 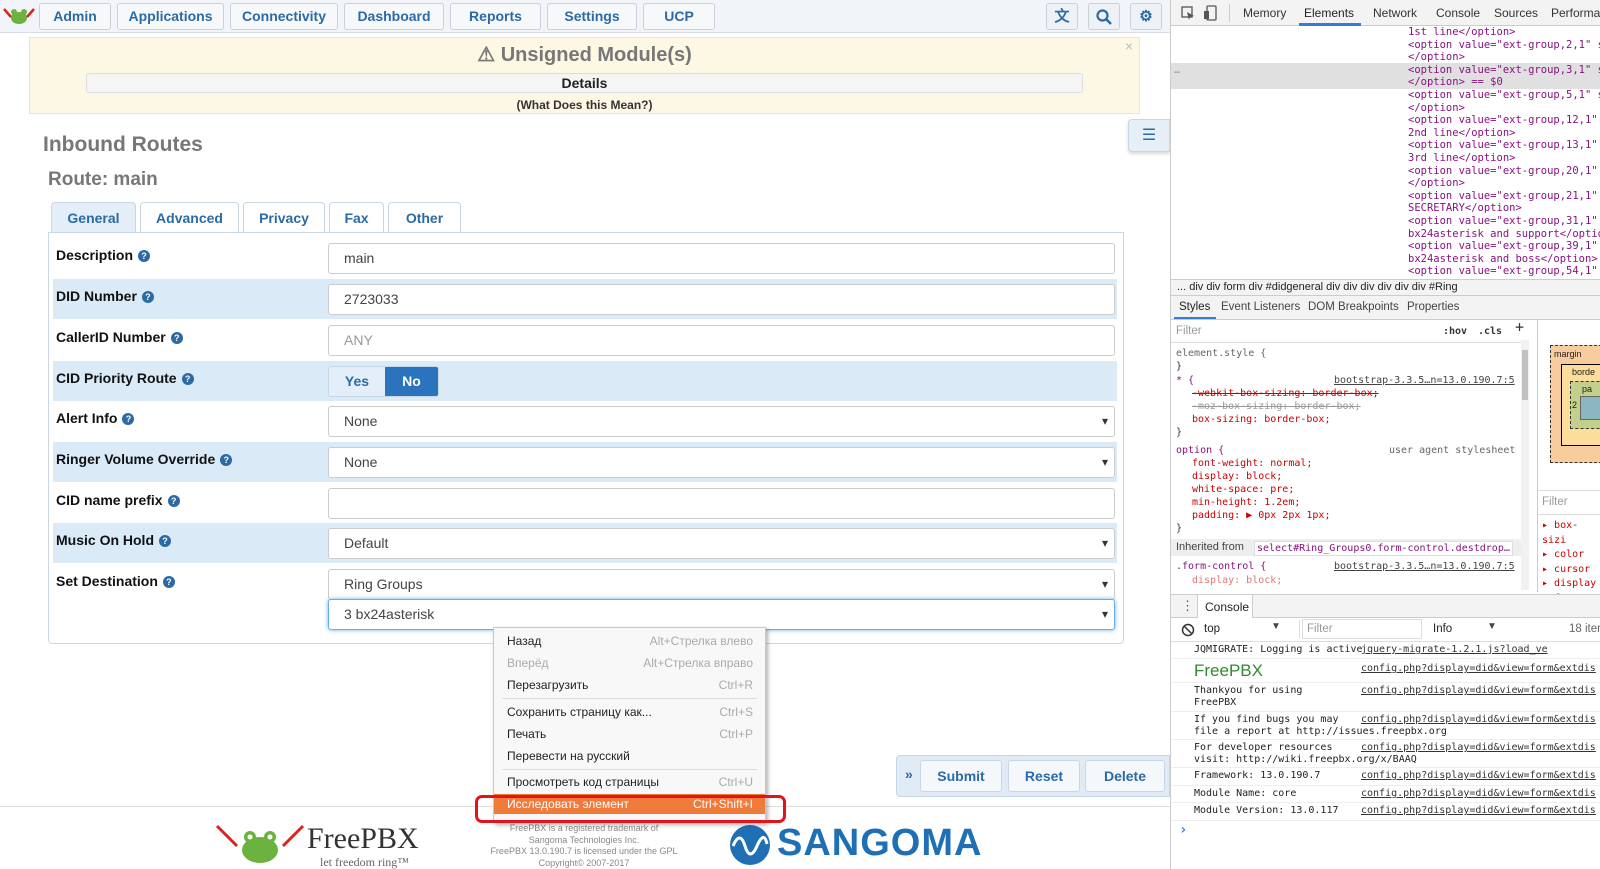 What do you see at coordinates (1062, 16) in the screenshot?
I see `translate-icon: 文` at bounding box center [1062, 16].